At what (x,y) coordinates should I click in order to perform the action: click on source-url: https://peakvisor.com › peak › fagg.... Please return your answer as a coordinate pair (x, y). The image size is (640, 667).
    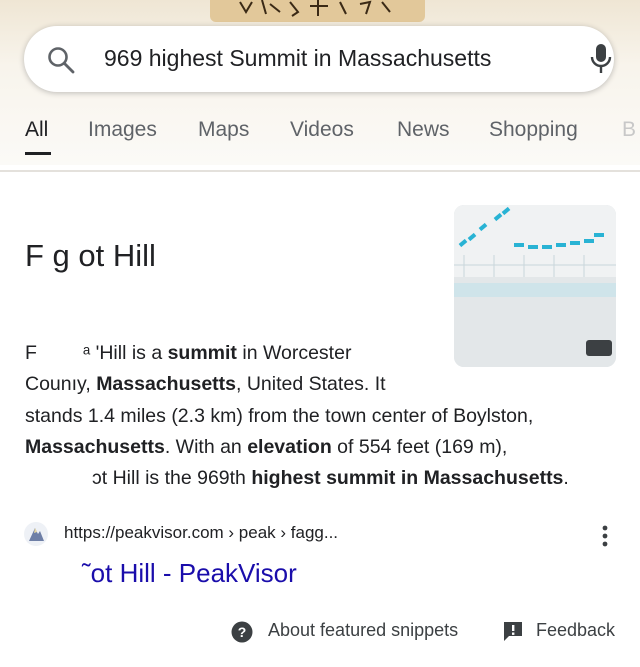
    Looking at the image, I should click on (201, 533).